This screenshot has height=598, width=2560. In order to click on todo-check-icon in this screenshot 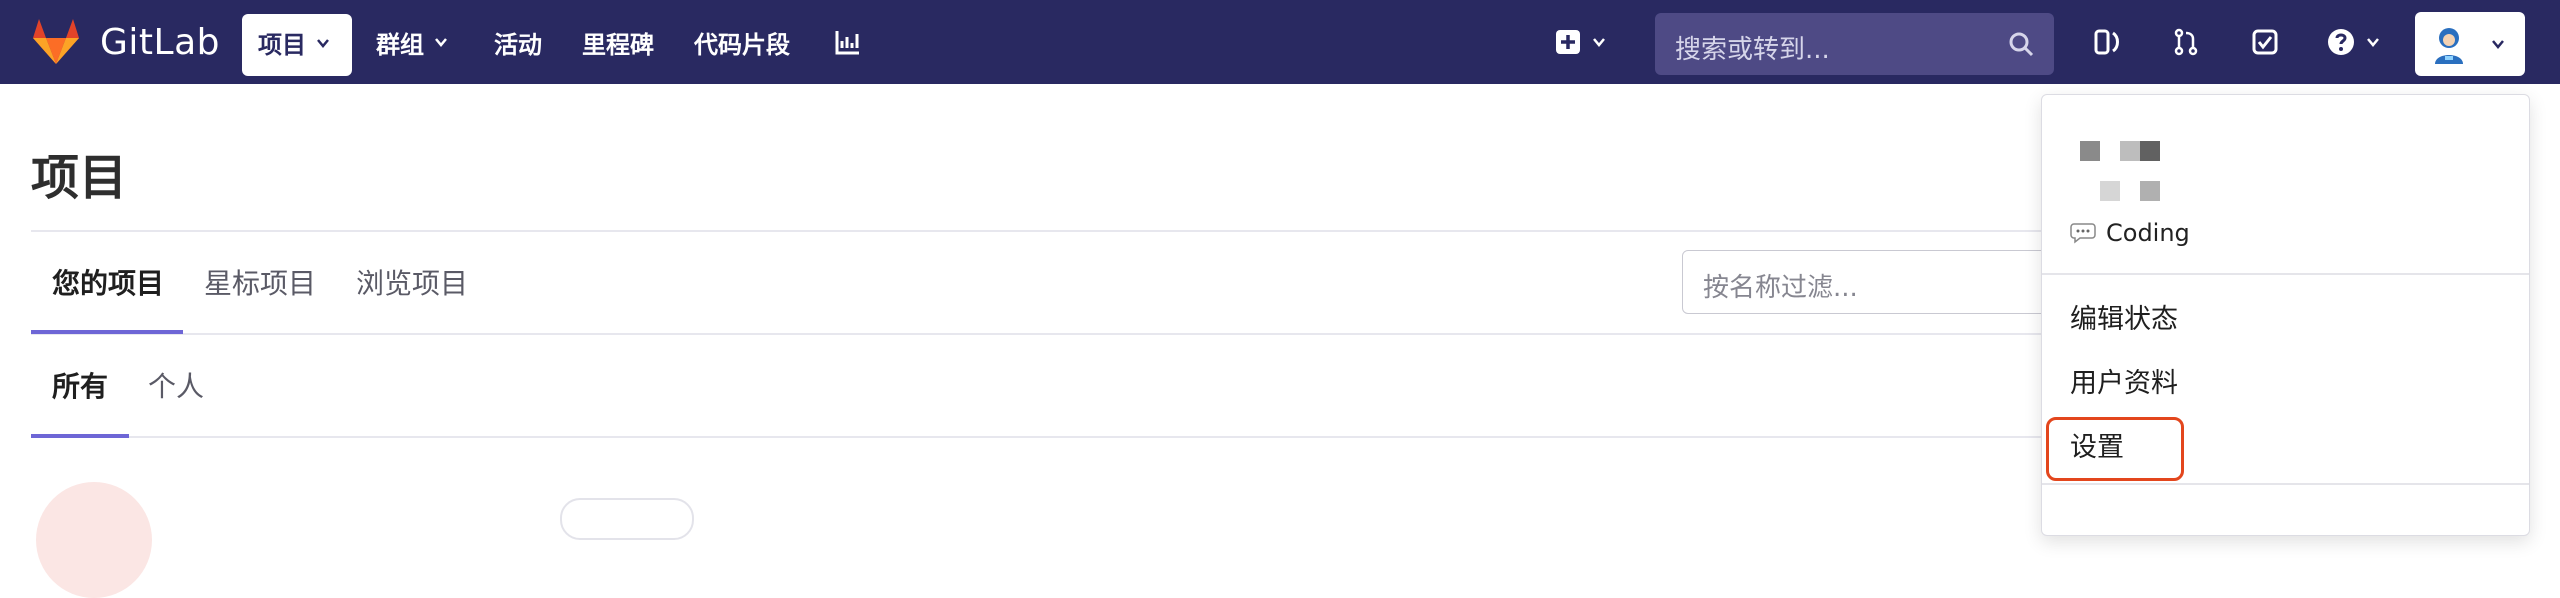, I will do `click(2265, 42)`.